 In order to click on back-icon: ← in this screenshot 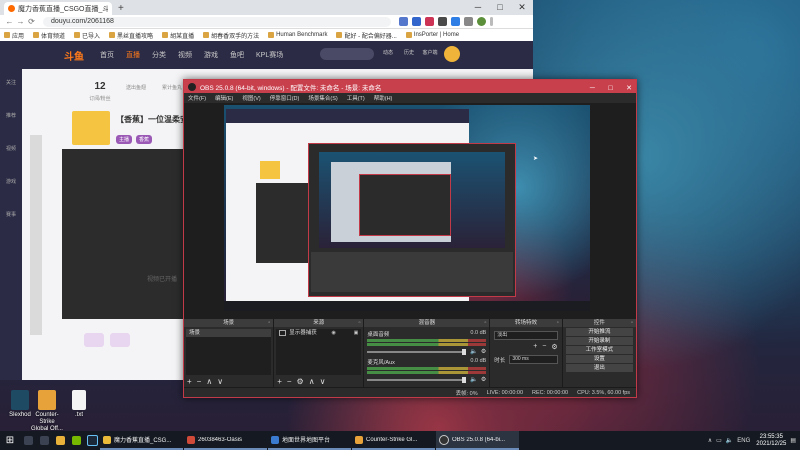, I will do `click(9, 21)`.